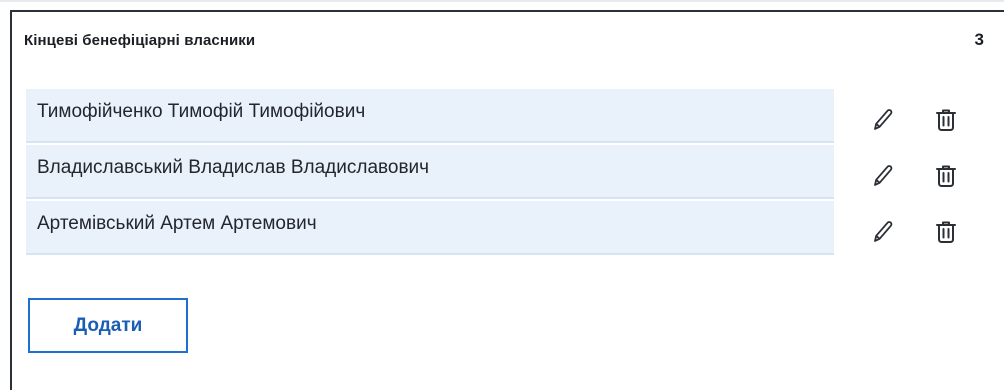 Image resolution: width=1004 pixels, height=390 pixels. Describe the element at coordinates (430, 228) in the screenshot. I see `beneficiary-row: Артемівський Артем Артемович` at that location.